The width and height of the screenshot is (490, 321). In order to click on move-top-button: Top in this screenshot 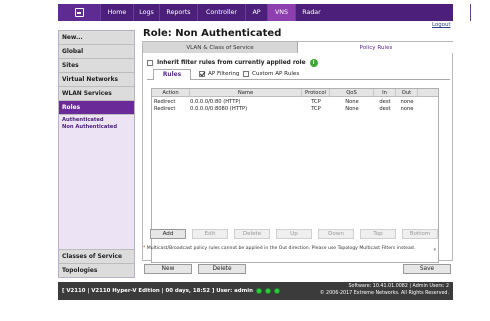, I will do `click(378, 234)`.